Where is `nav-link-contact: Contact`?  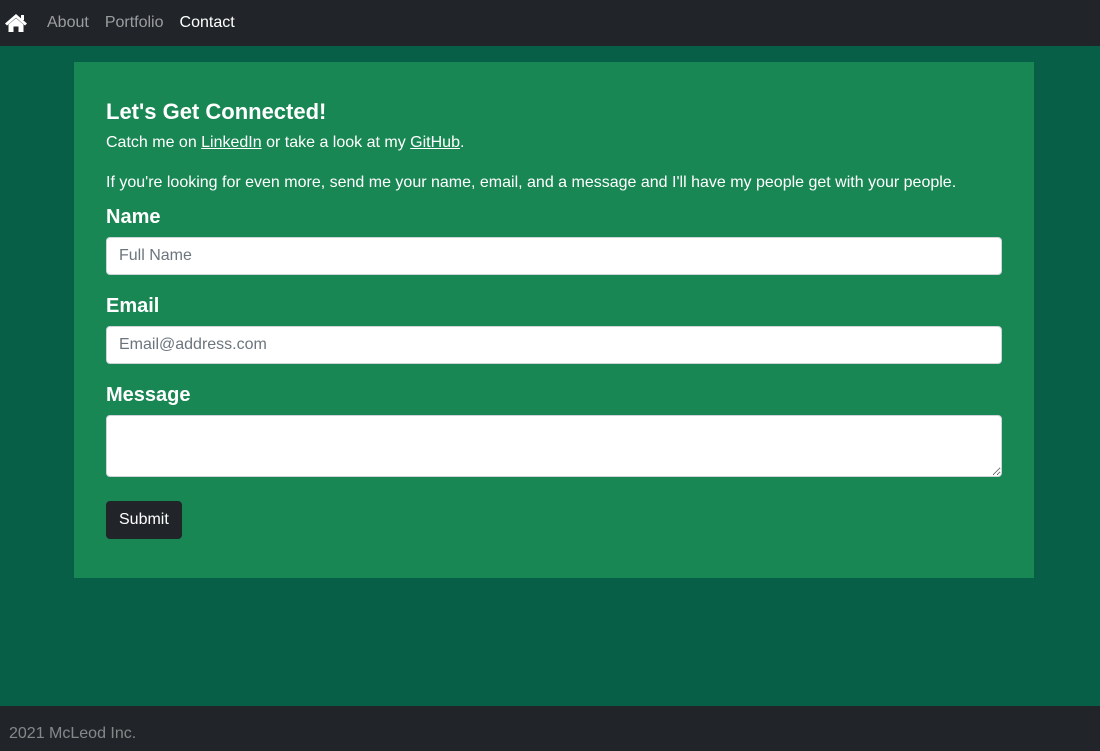 nav-link-contact: Contact is located at coordinates (207, 23).